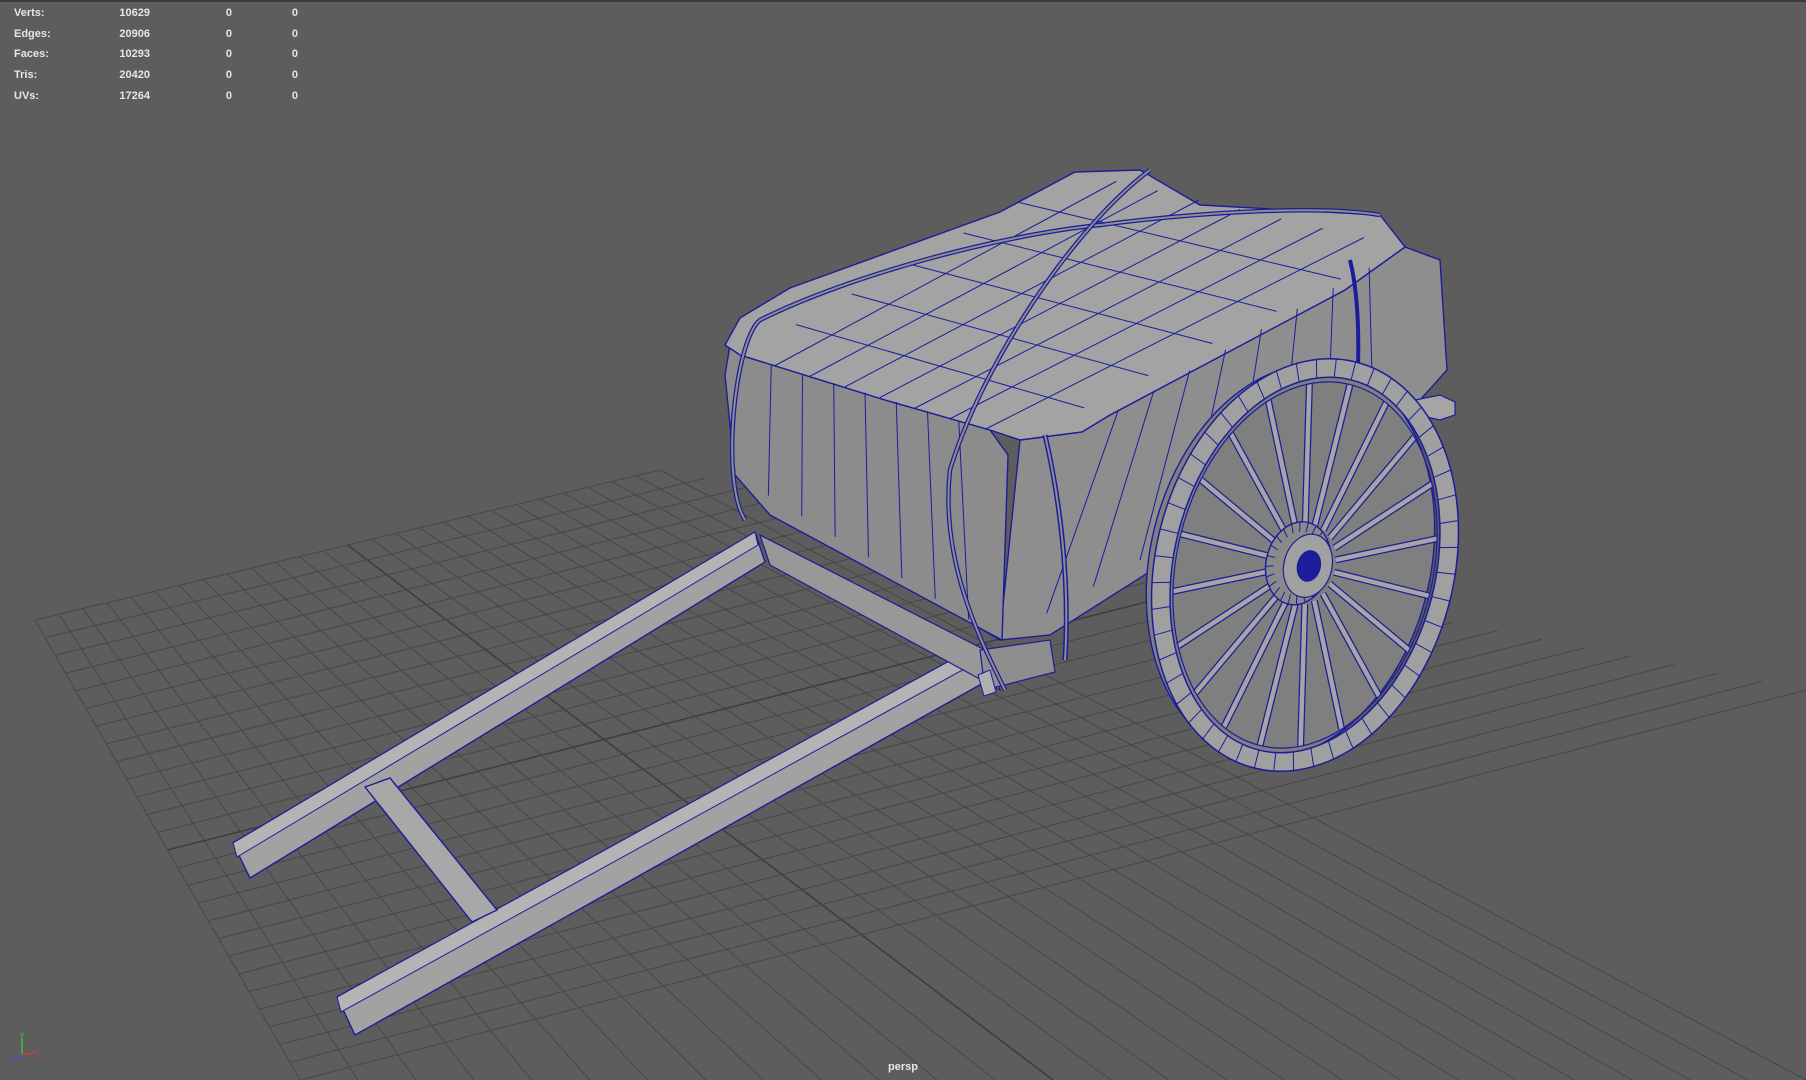 The image size is (1806, 1080). I want to click on hud-value: 20906, so click(134, 33).